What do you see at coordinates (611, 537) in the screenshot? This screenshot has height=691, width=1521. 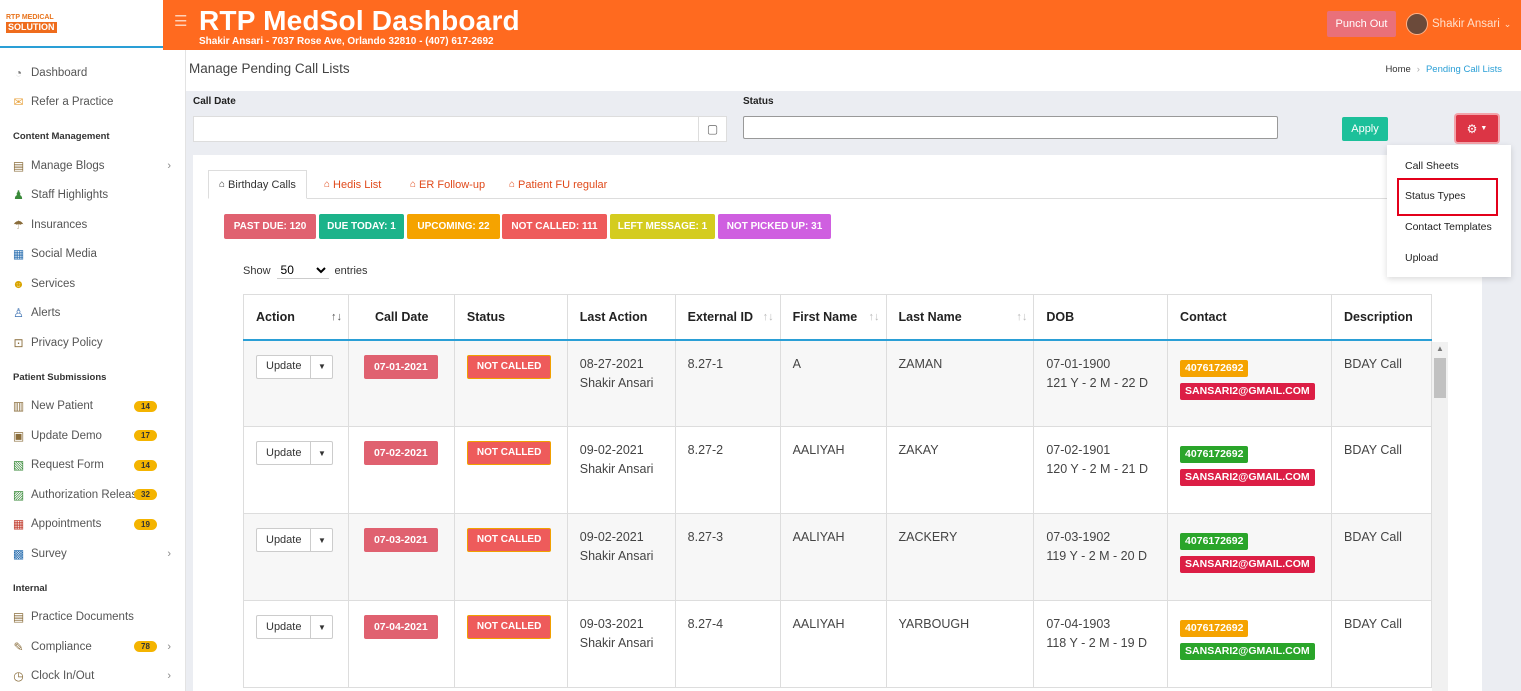 I see `last-action-date: 09-02-2021` at bounding box center [611, 537].